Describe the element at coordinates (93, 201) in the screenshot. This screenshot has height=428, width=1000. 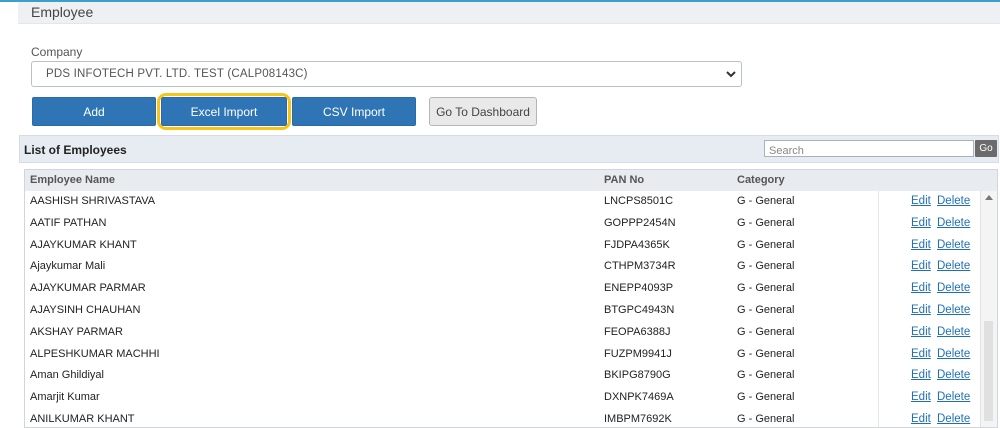
I see `employee-name-cell: AASHISH SHRIVASTAVA` at that location.